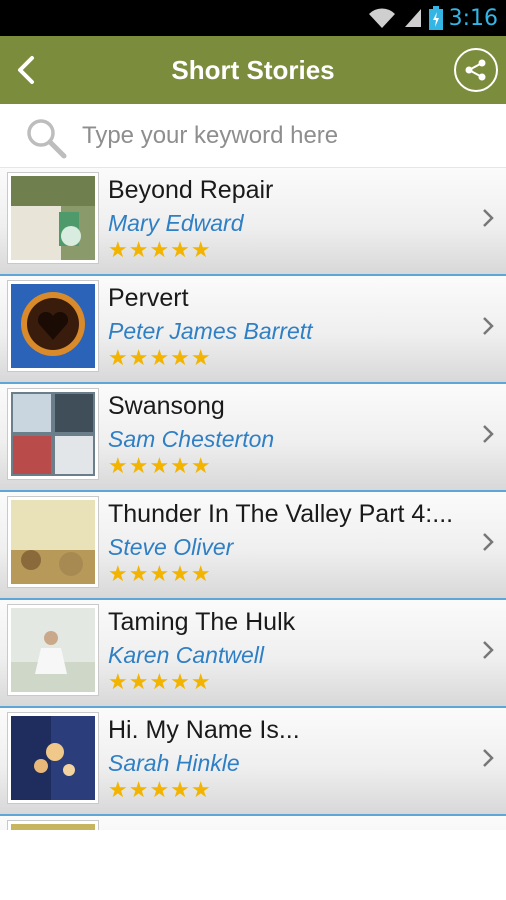 Image resolution: width=506 pixels, height=900 pixels. I want to click on story-author: Peter James Barrett, so click(210, 331).